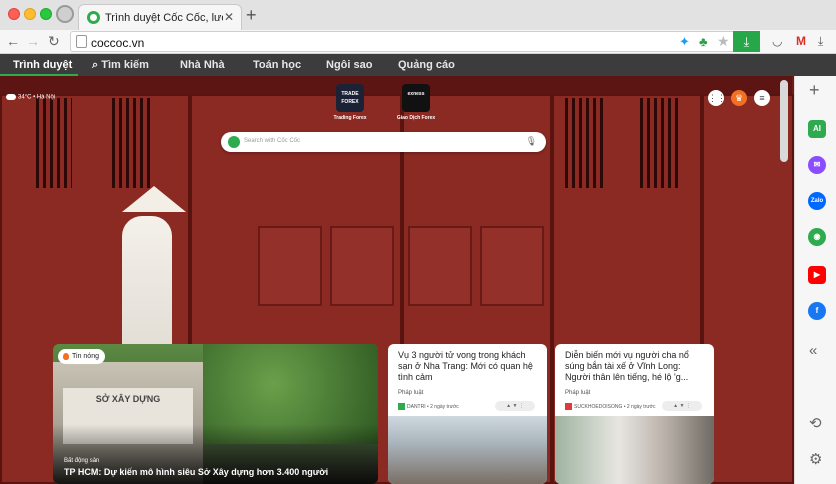 The image size is (836, 484). I want to click on reload-icon: ↻, so click(54, 41).